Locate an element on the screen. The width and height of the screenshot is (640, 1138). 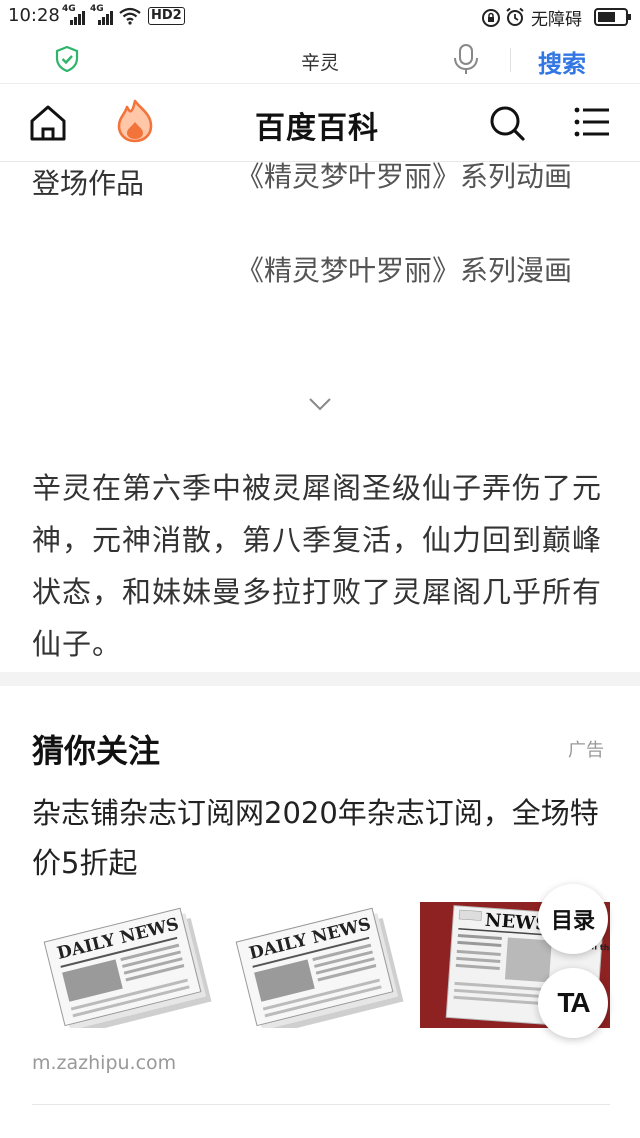
page-title: 百度百科 is located at coordinates (317, 128).